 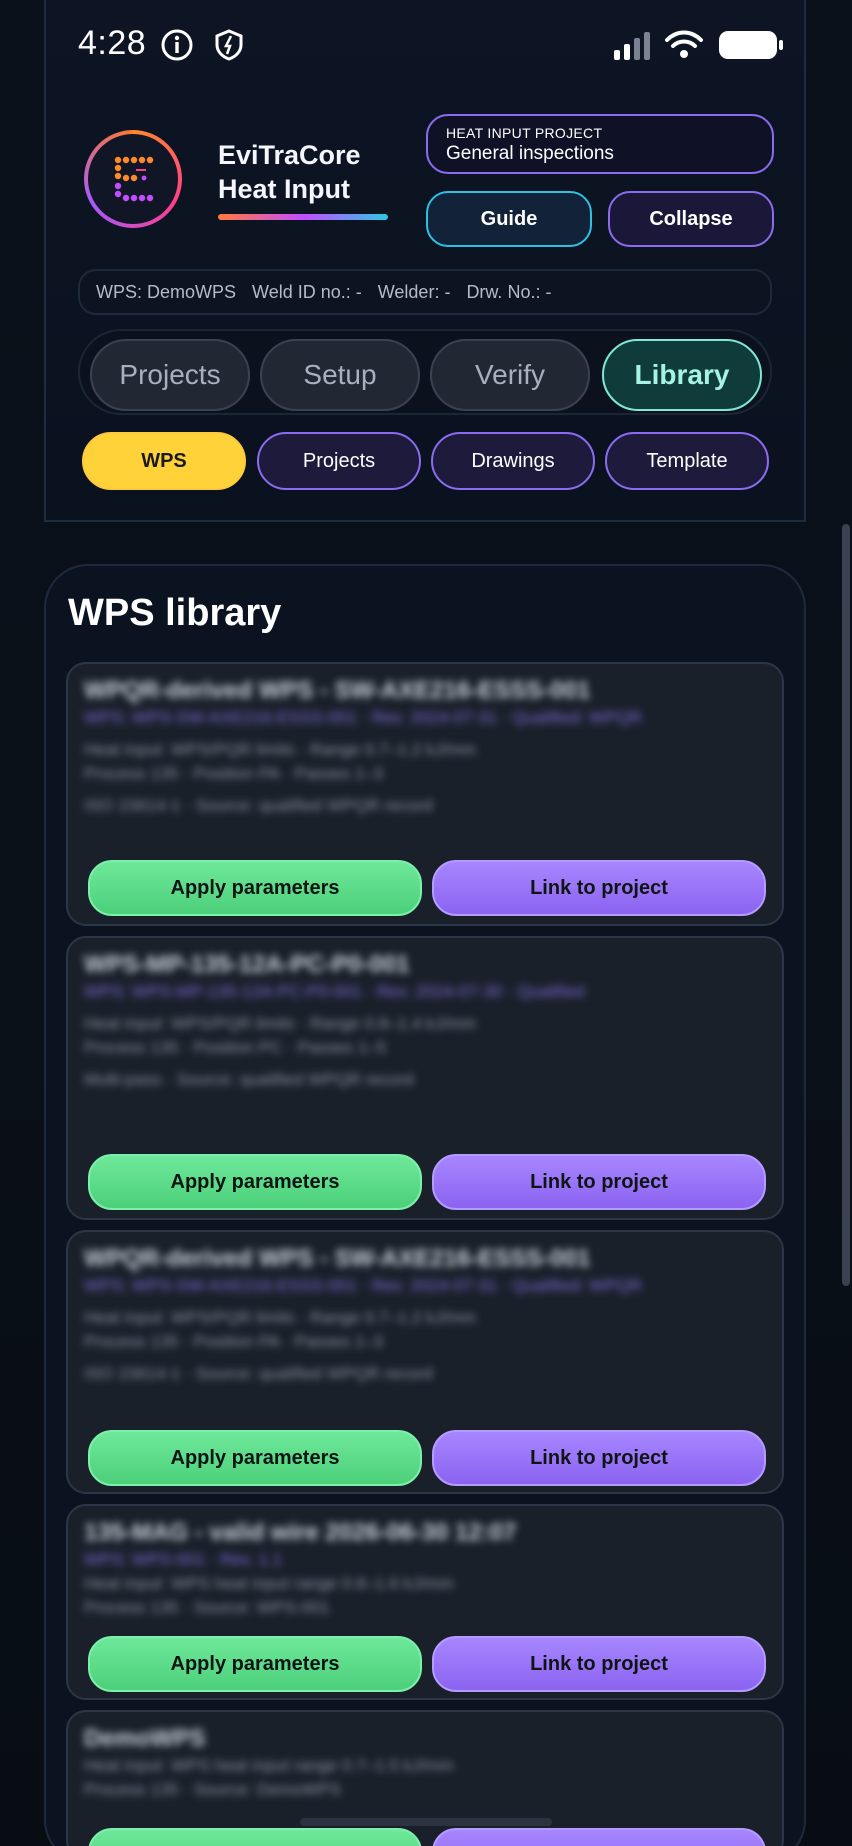 I want to click on app-title: EviTraCore Heat Input, so click(x=289, y=172).